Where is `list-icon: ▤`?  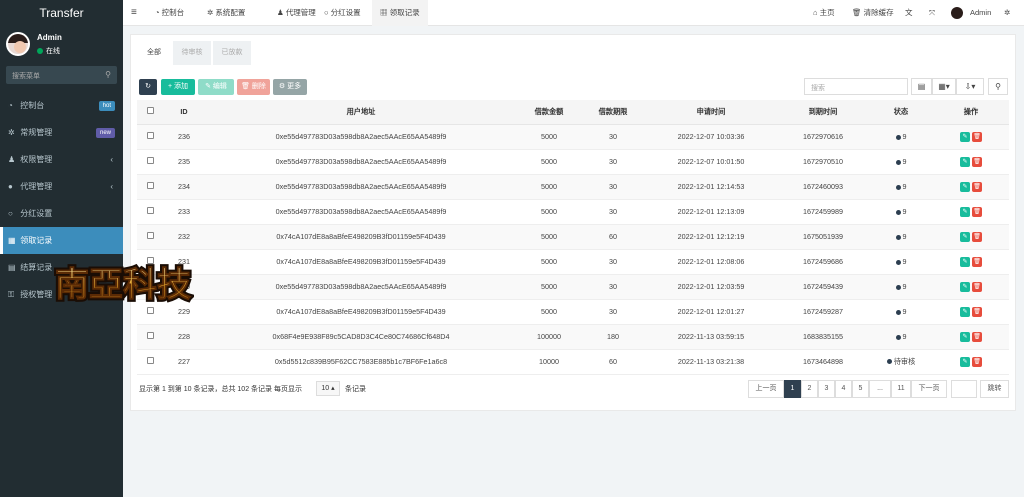 list-icon: ▤ is located at coordinates (12, 267).